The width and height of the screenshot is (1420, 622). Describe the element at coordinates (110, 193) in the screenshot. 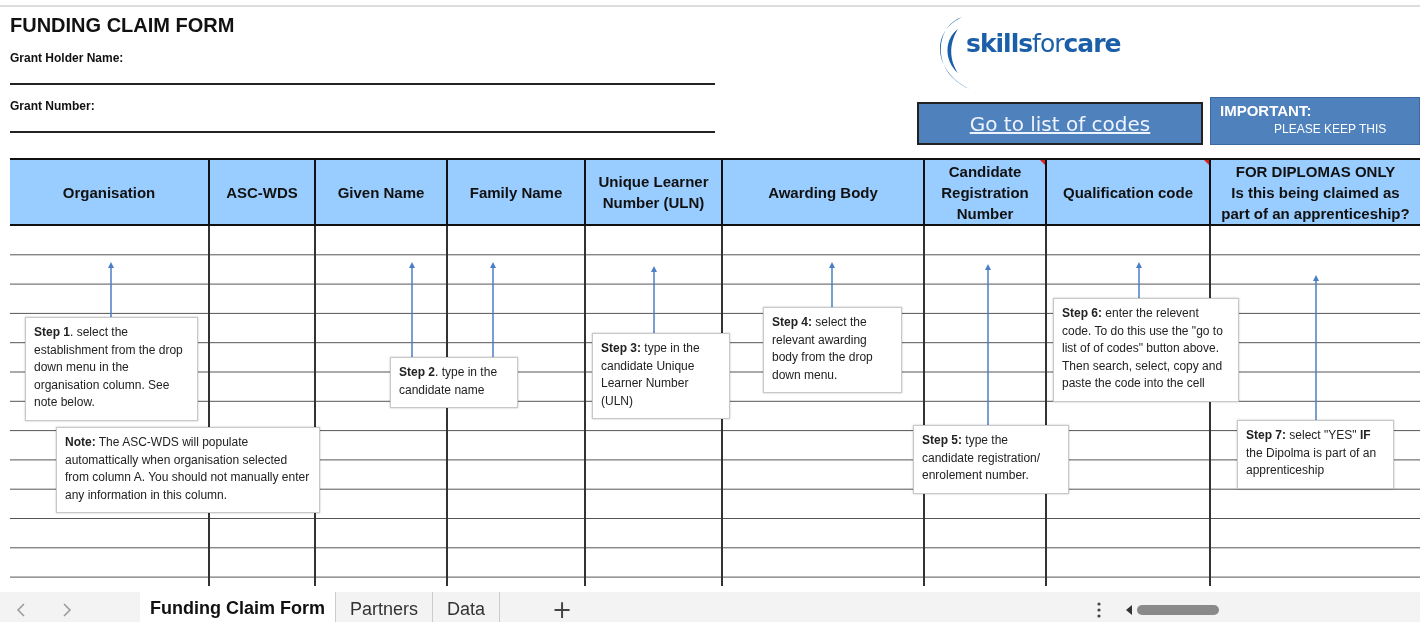

I see `column-header: Organisation` at that location.